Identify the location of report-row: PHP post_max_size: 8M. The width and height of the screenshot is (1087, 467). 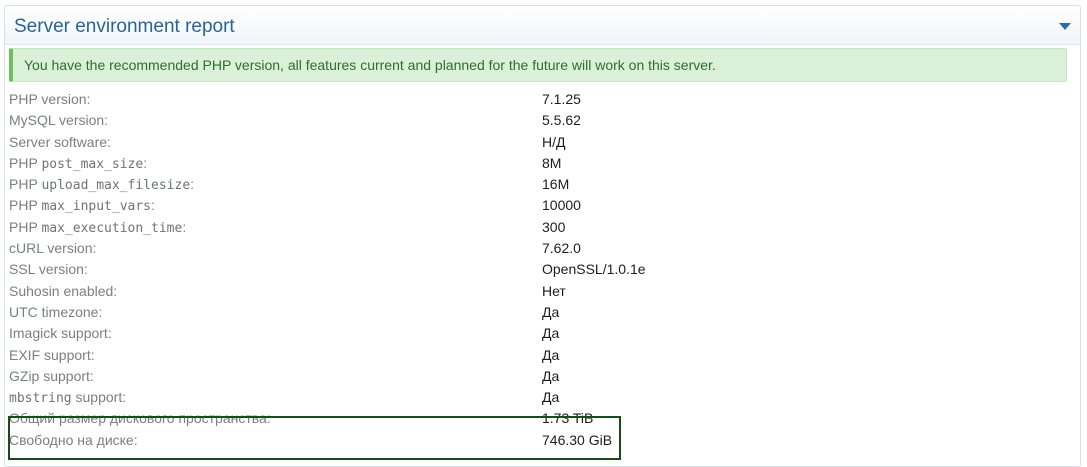
(539, 163).